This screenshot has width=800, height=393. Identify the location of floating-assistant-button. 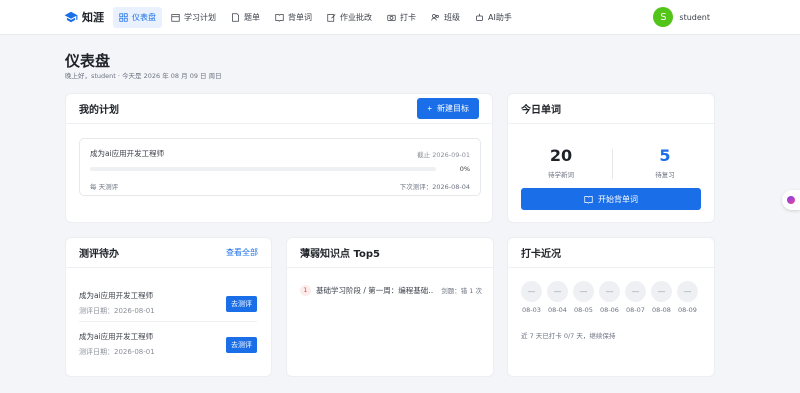
(791, 200).